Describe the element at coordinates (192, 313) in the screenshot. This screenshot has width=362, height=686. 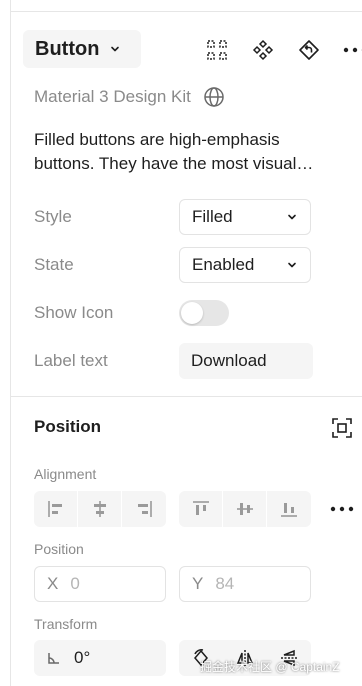
I see `toggle-knob` at that location.